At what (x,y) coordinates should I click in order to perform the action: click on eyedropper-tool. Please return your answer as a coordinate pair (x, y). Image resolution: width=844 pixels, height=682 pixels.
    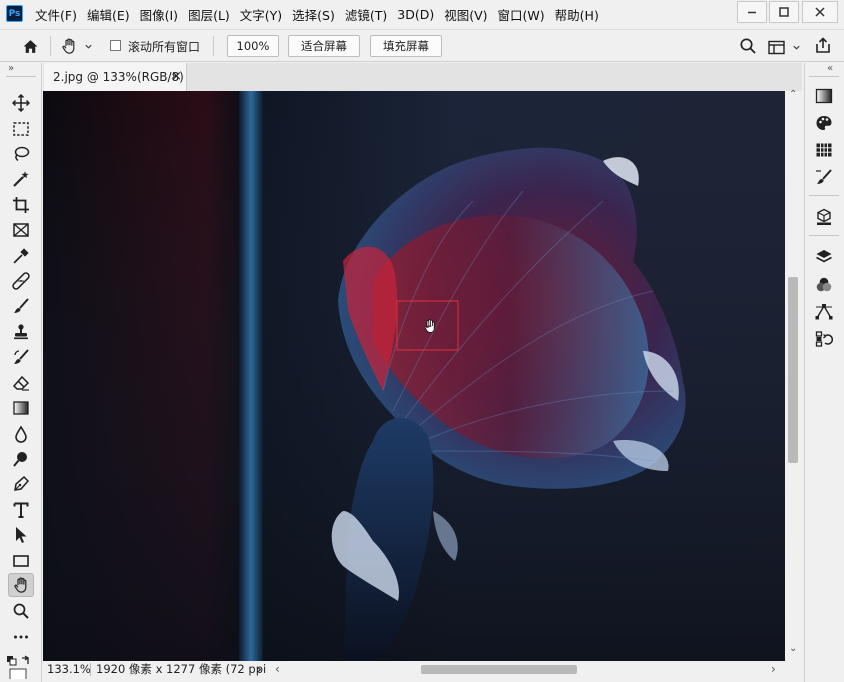
    Looking at the image, I should click on (21, 256).